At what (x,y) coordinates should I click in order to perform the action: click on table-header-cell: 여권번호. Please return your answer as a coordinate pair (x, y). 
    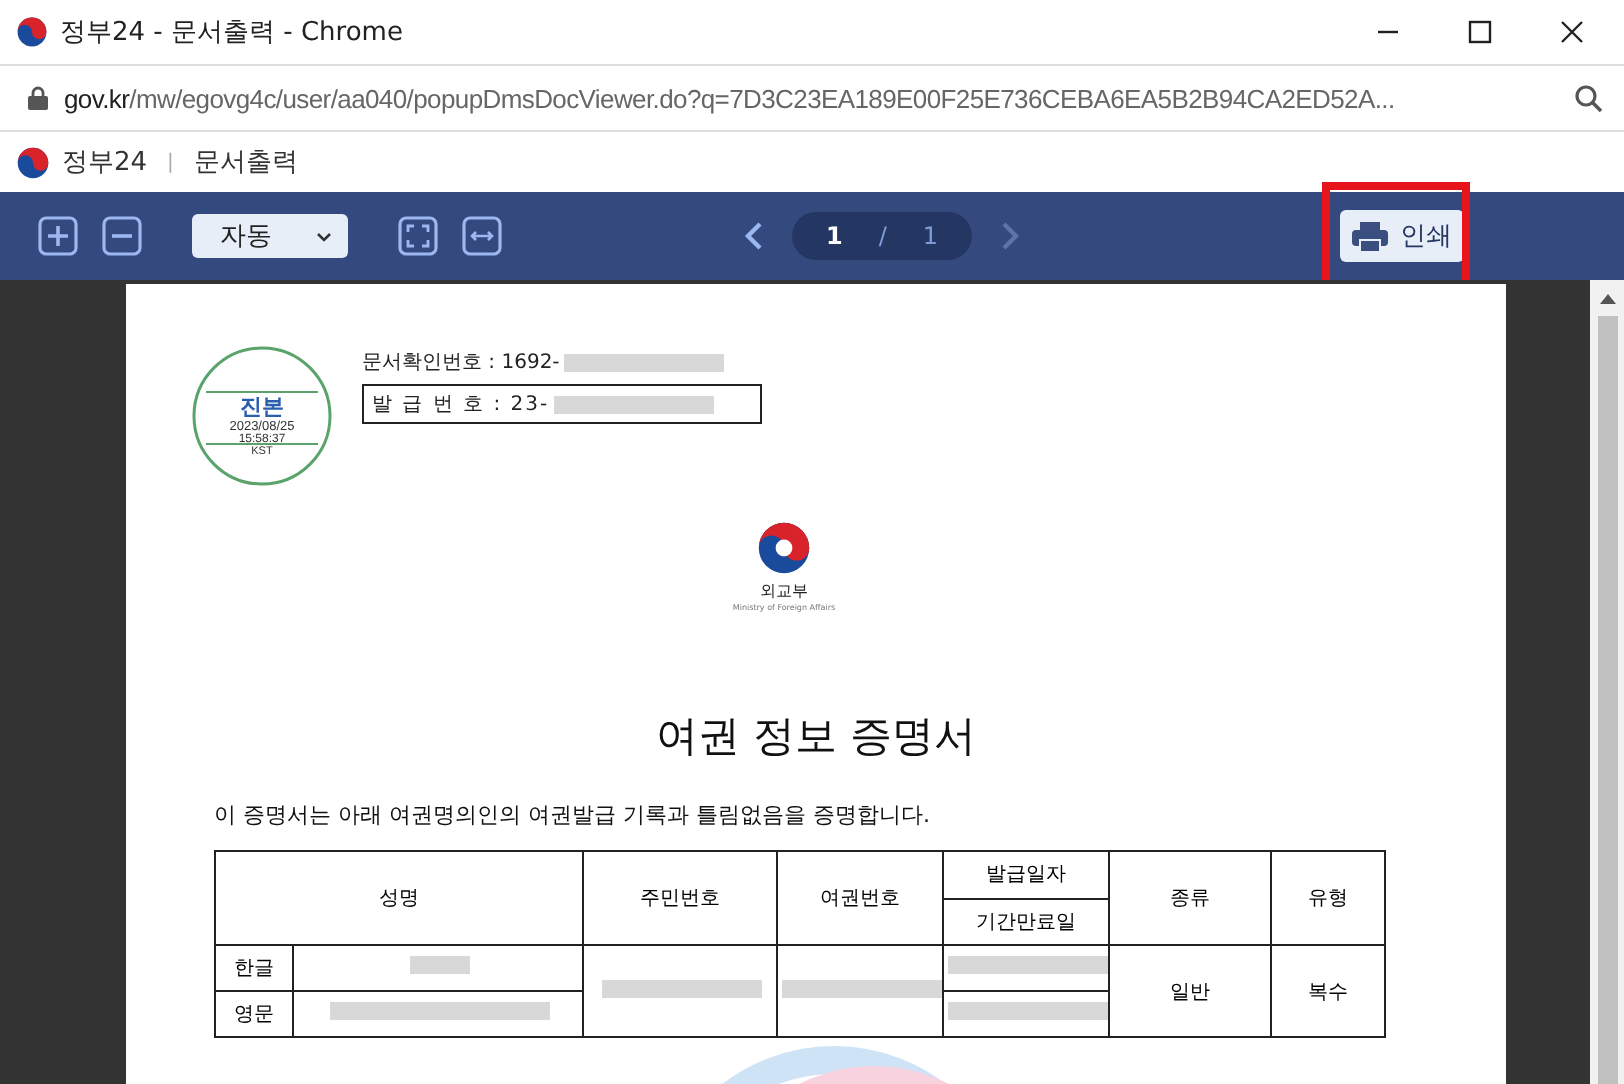
    Looking at the image, I should click on (860, 898).